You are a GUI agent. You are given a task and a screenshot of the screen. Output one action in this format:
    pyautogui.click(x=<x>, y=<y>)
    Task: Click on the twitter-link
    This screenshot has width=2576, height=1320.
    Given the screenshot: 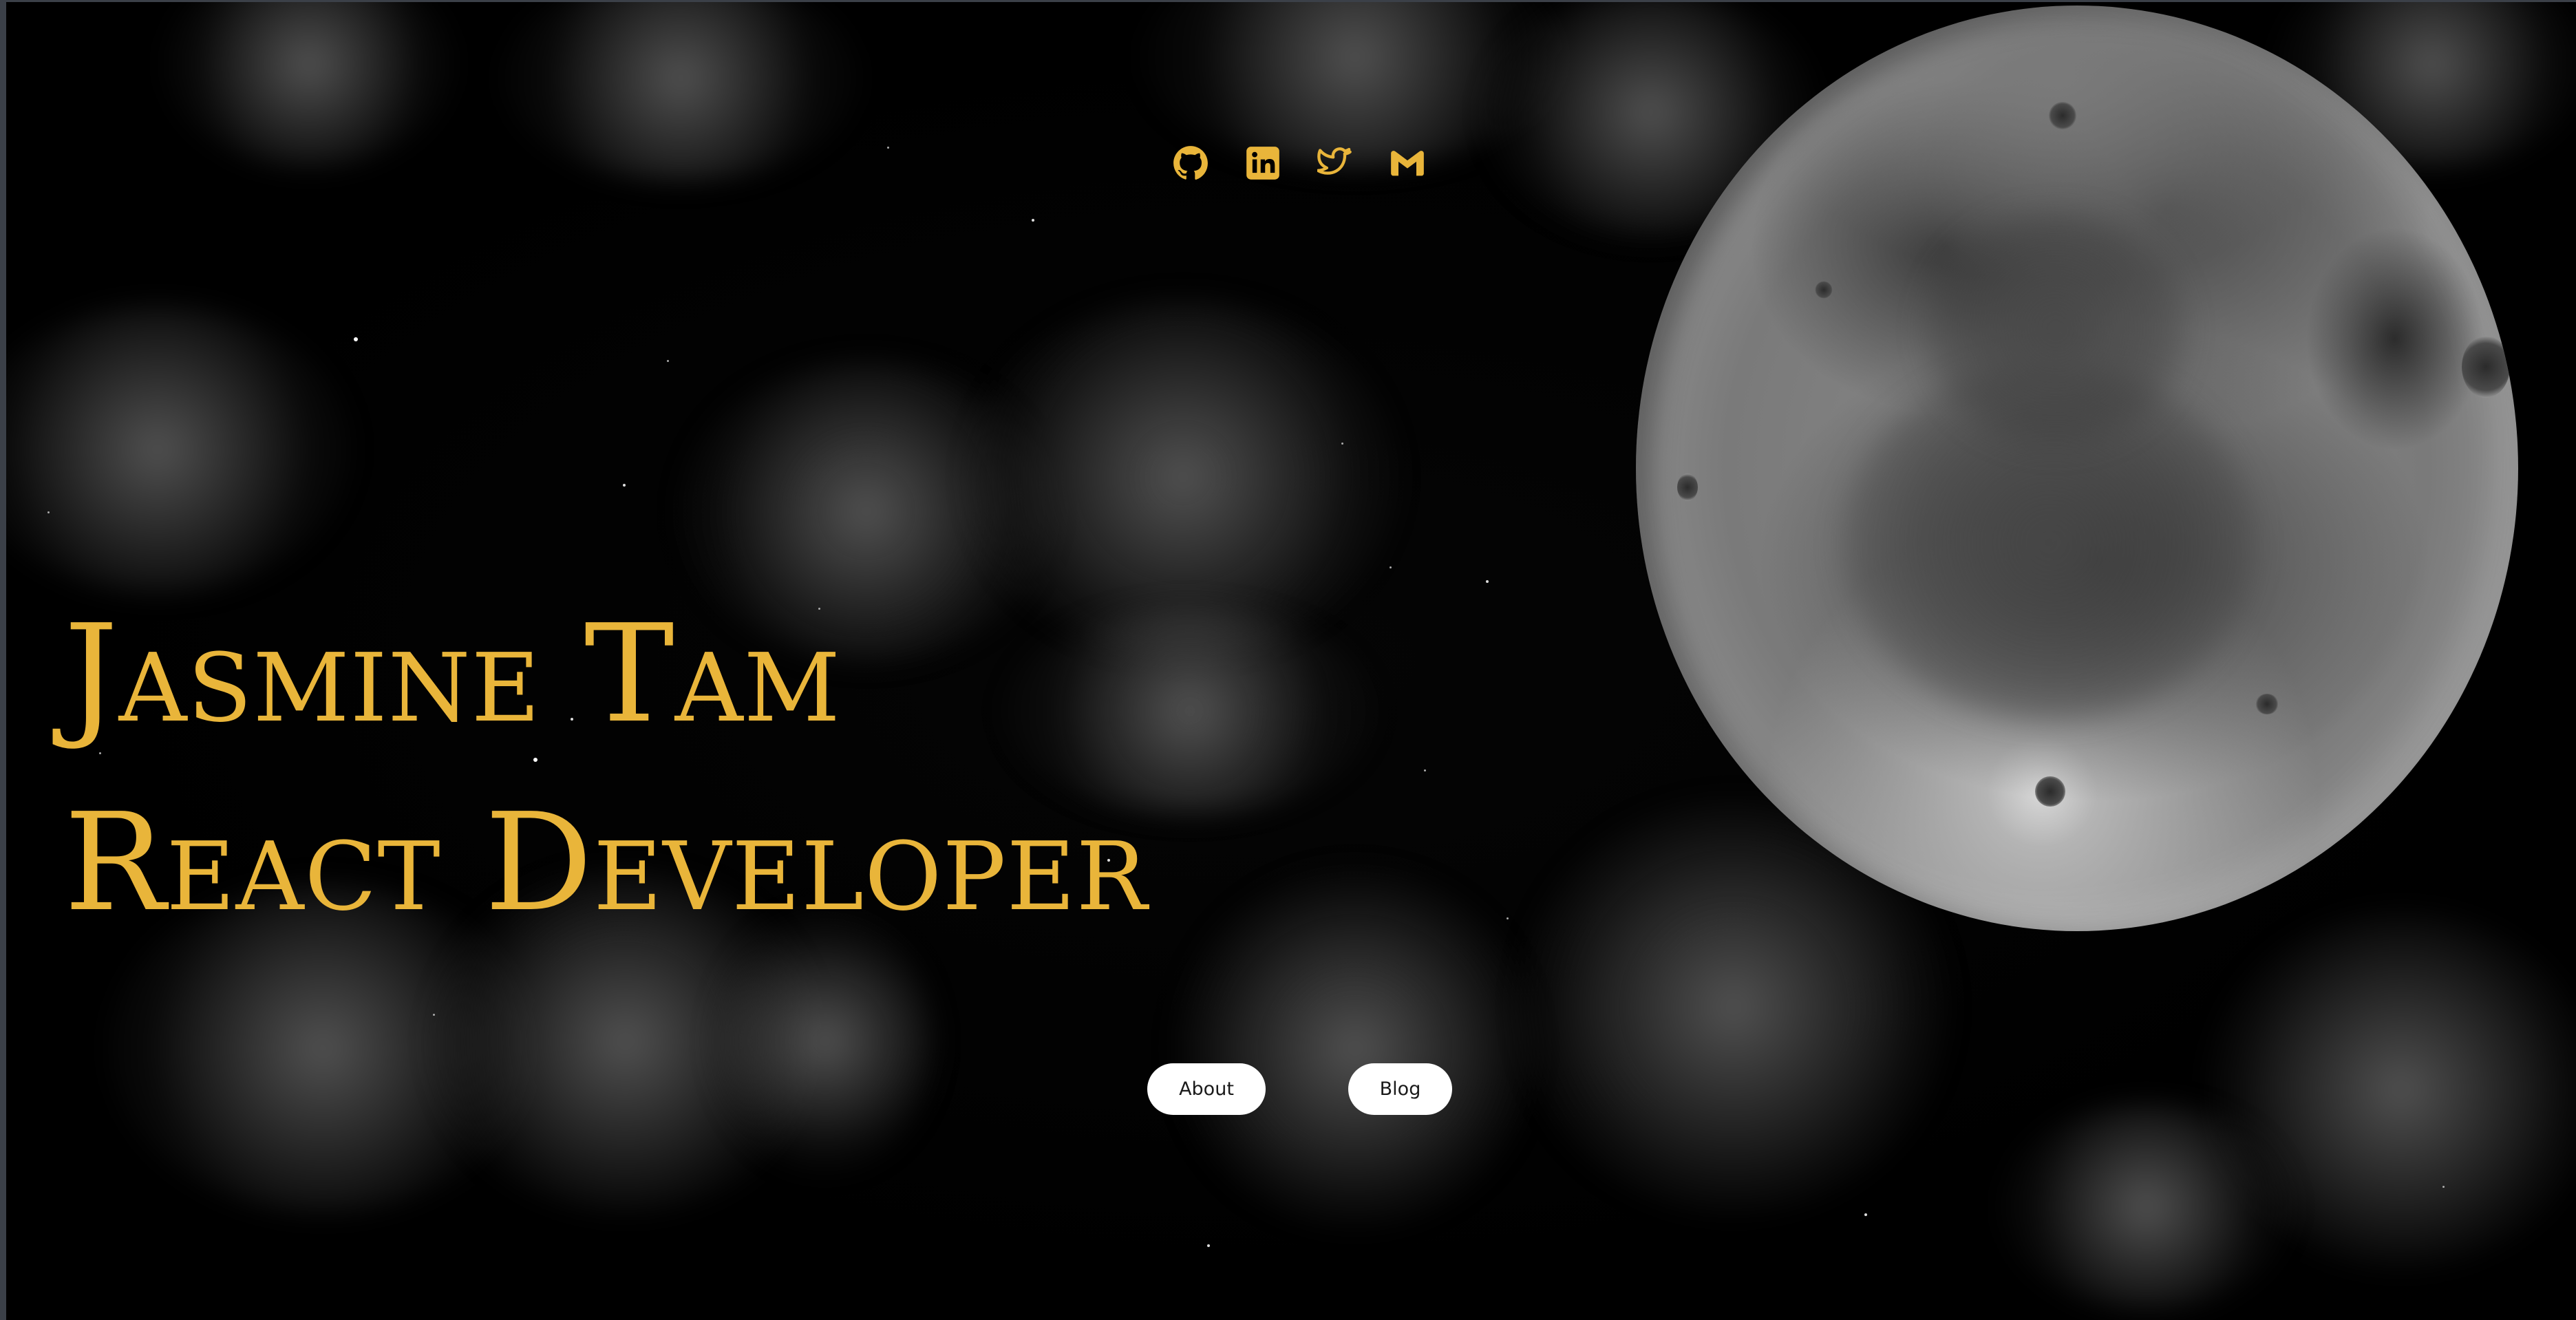 What is the action you would take?
    pyautogui.click(x=1335, y=163)
    